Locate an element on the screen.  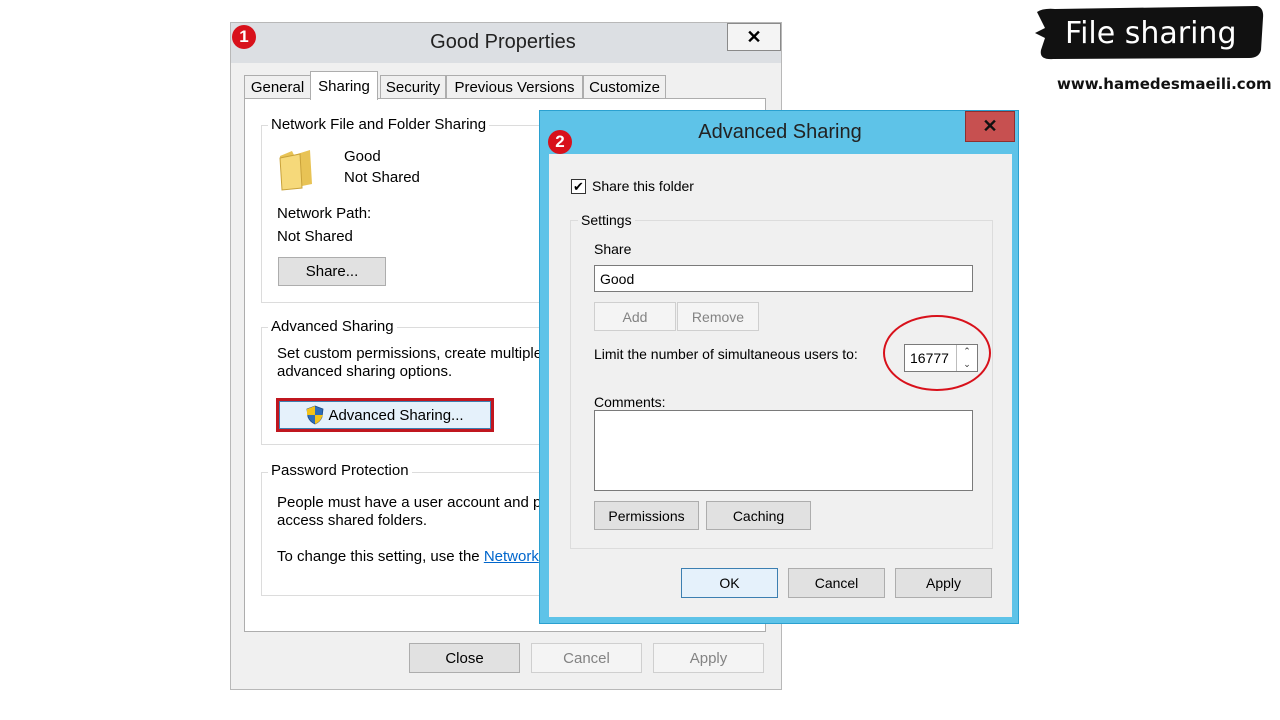
tab-label: Security is located at coordinates (413, 87).